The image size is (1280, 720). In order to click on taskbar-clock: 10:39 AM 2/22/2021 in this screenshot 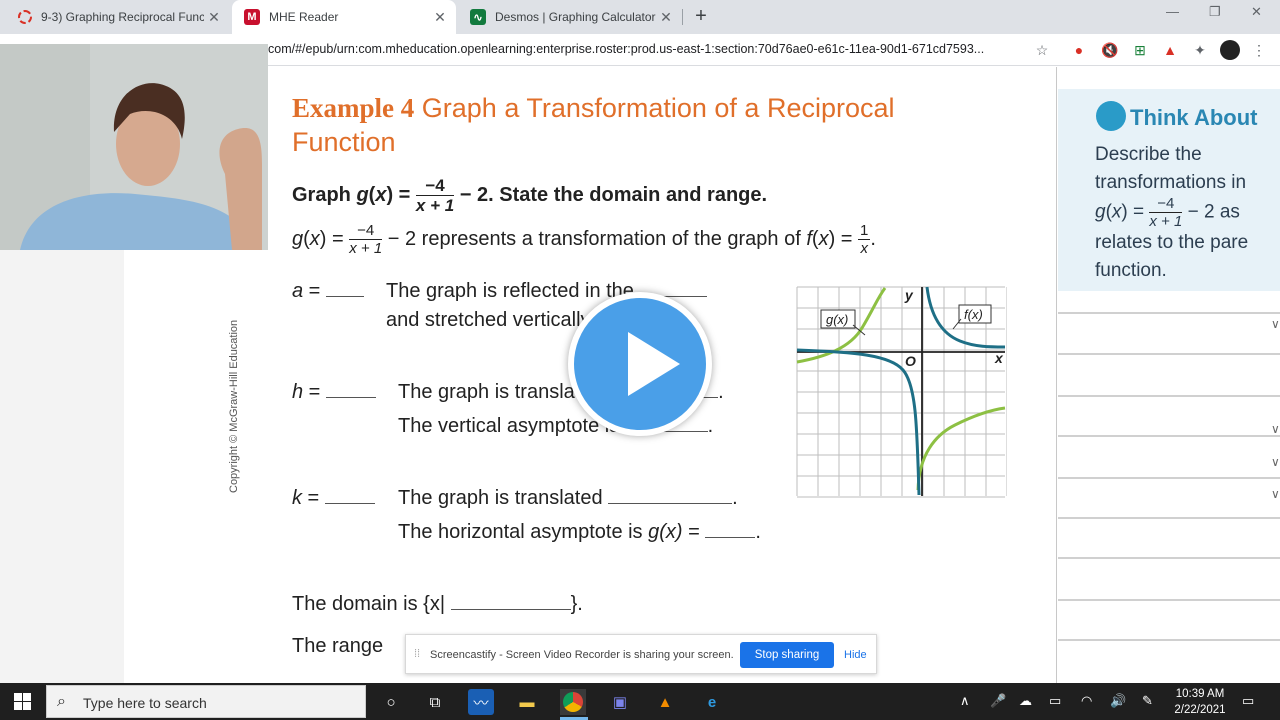, I will do `click(1200, 702)`.